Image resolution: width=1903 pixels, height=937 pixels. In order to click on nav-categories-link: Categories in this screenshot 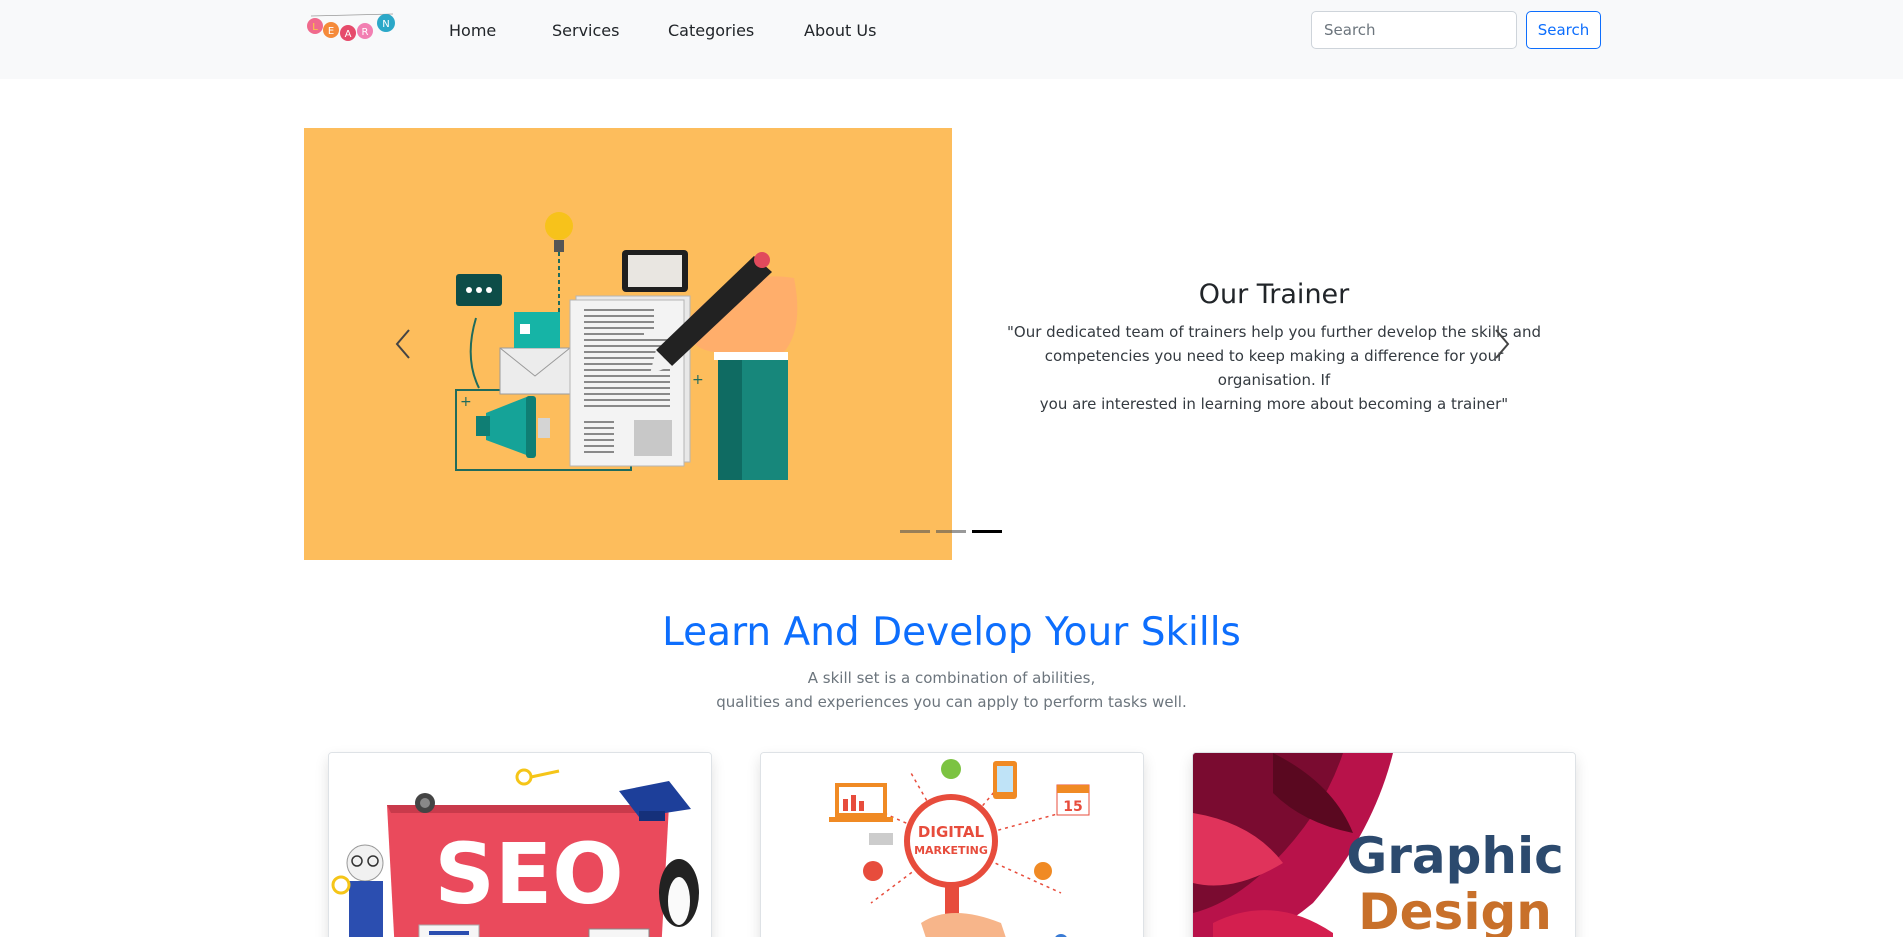, I will do `click(711, 31)`.